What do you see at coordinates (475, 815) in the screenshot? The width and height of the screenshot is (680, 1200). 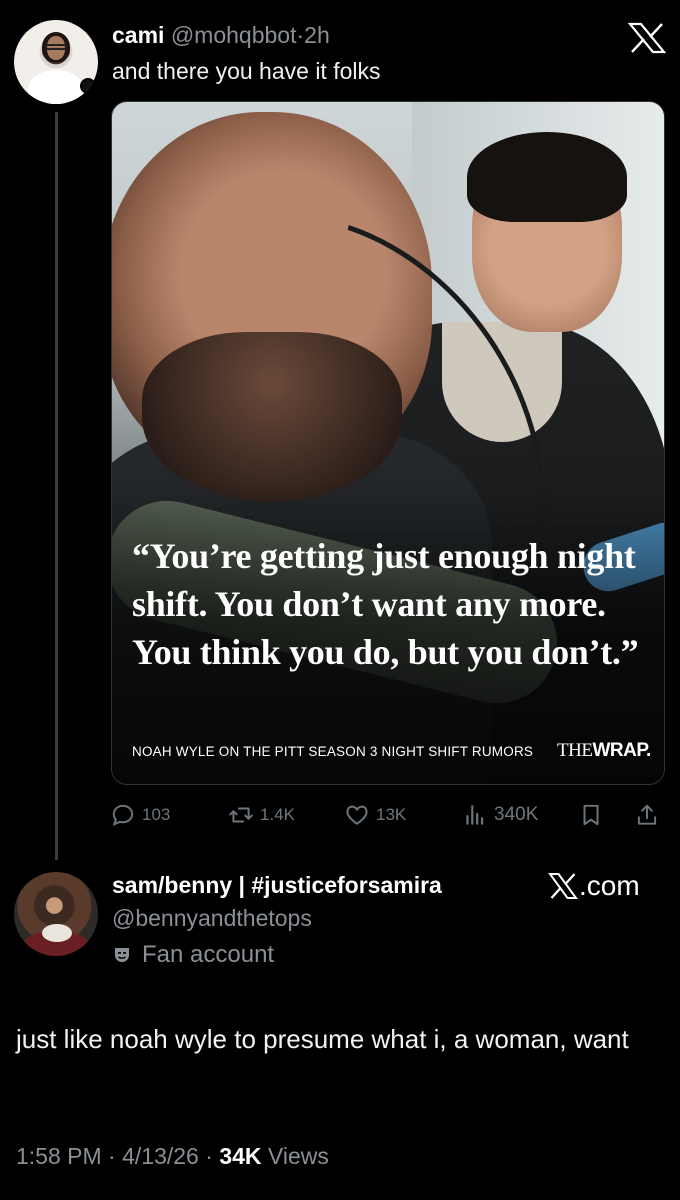 I see `views-bar-icon` at bounding box center [475, 815].